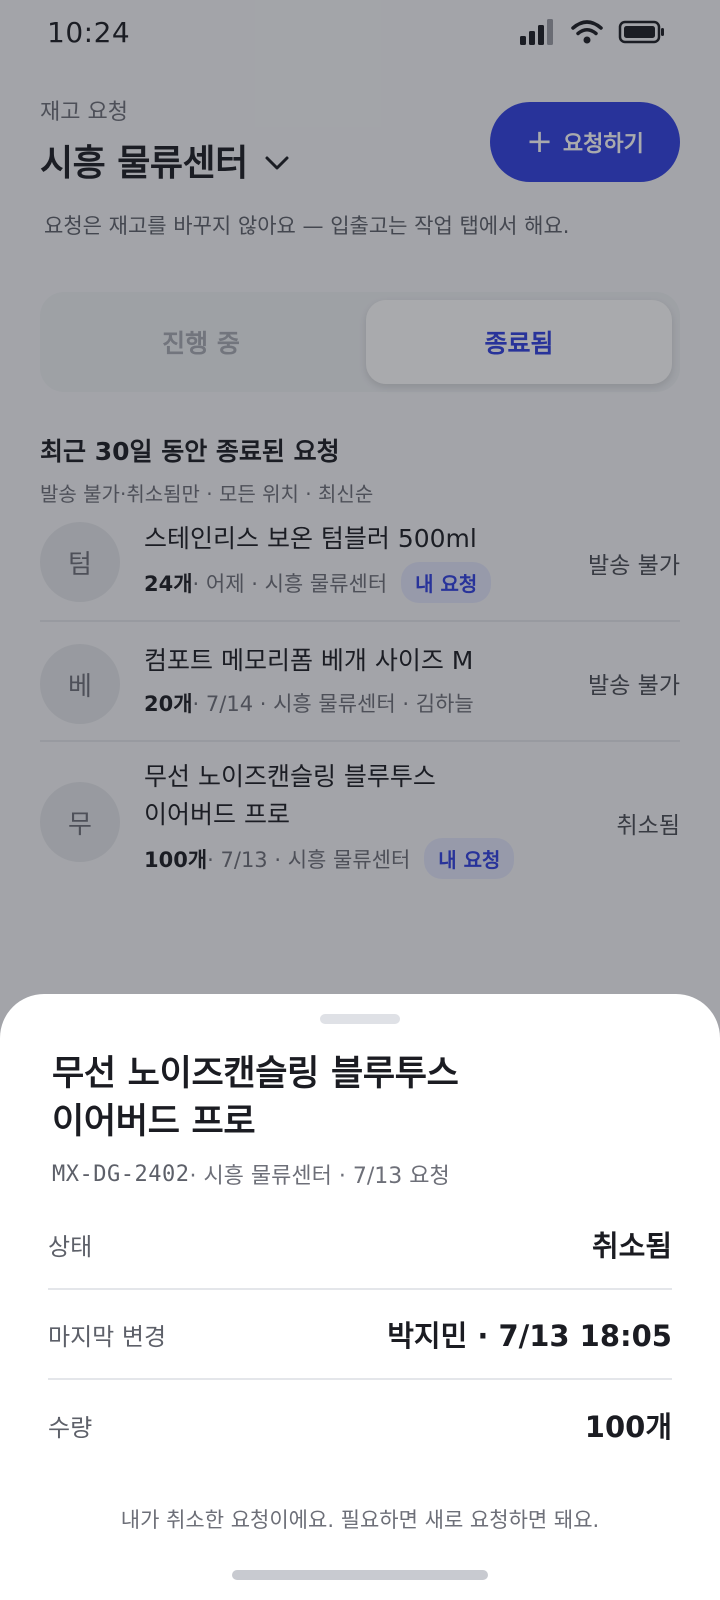 The width and height of the screenshot is (720, 1600). I want to click on sheet-title: 무선 노이즈캔슬링 블루투스 이어버드 프로, so click(332, 1098).